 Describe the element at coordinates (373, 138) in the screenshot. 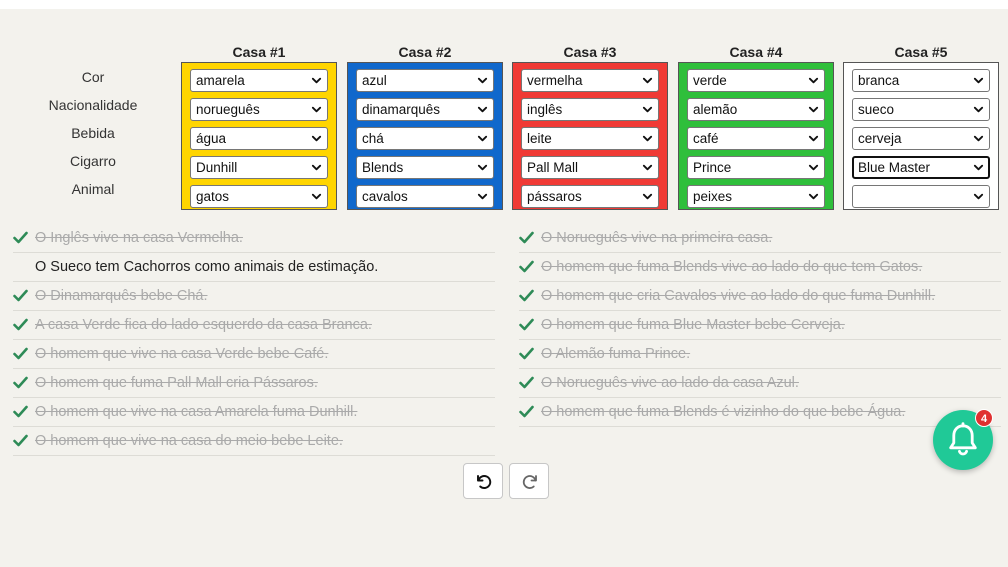

I see `select-value: chá` at that location.